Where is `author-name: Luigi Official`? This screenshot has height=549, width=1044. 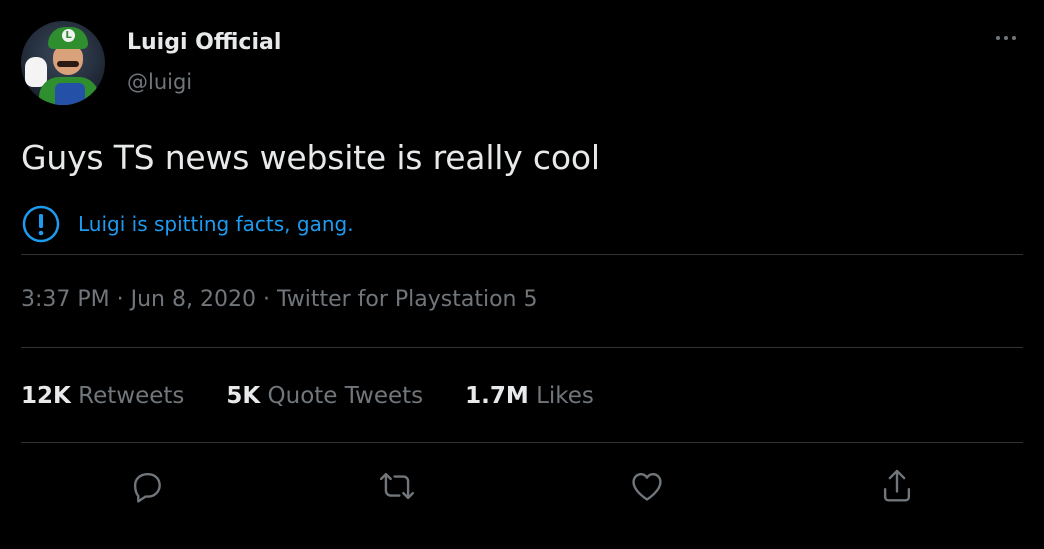 author-name: Luigi Official is located at coordinates (204, 42).